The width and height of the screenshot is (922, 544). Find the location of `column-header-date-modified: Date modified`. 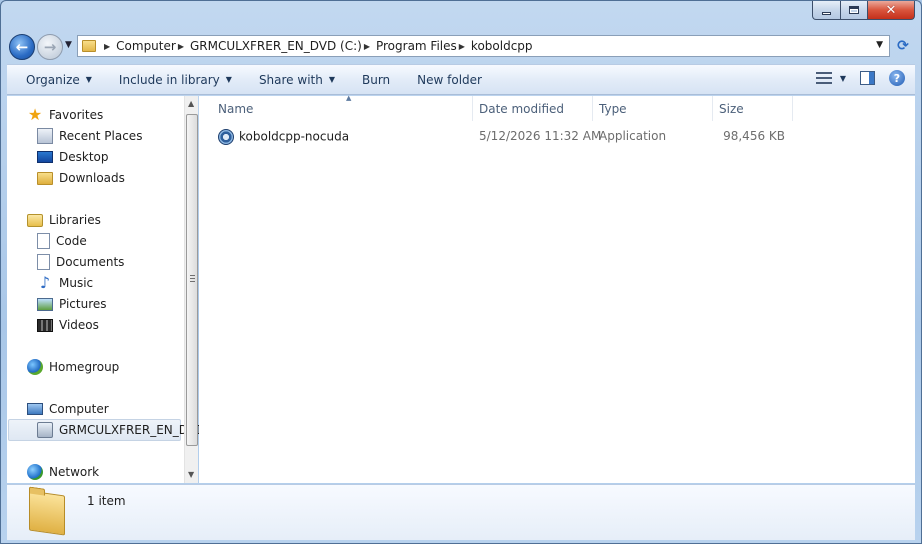

column-header-date-modified: Date modified is located at coordinates (533, 108).